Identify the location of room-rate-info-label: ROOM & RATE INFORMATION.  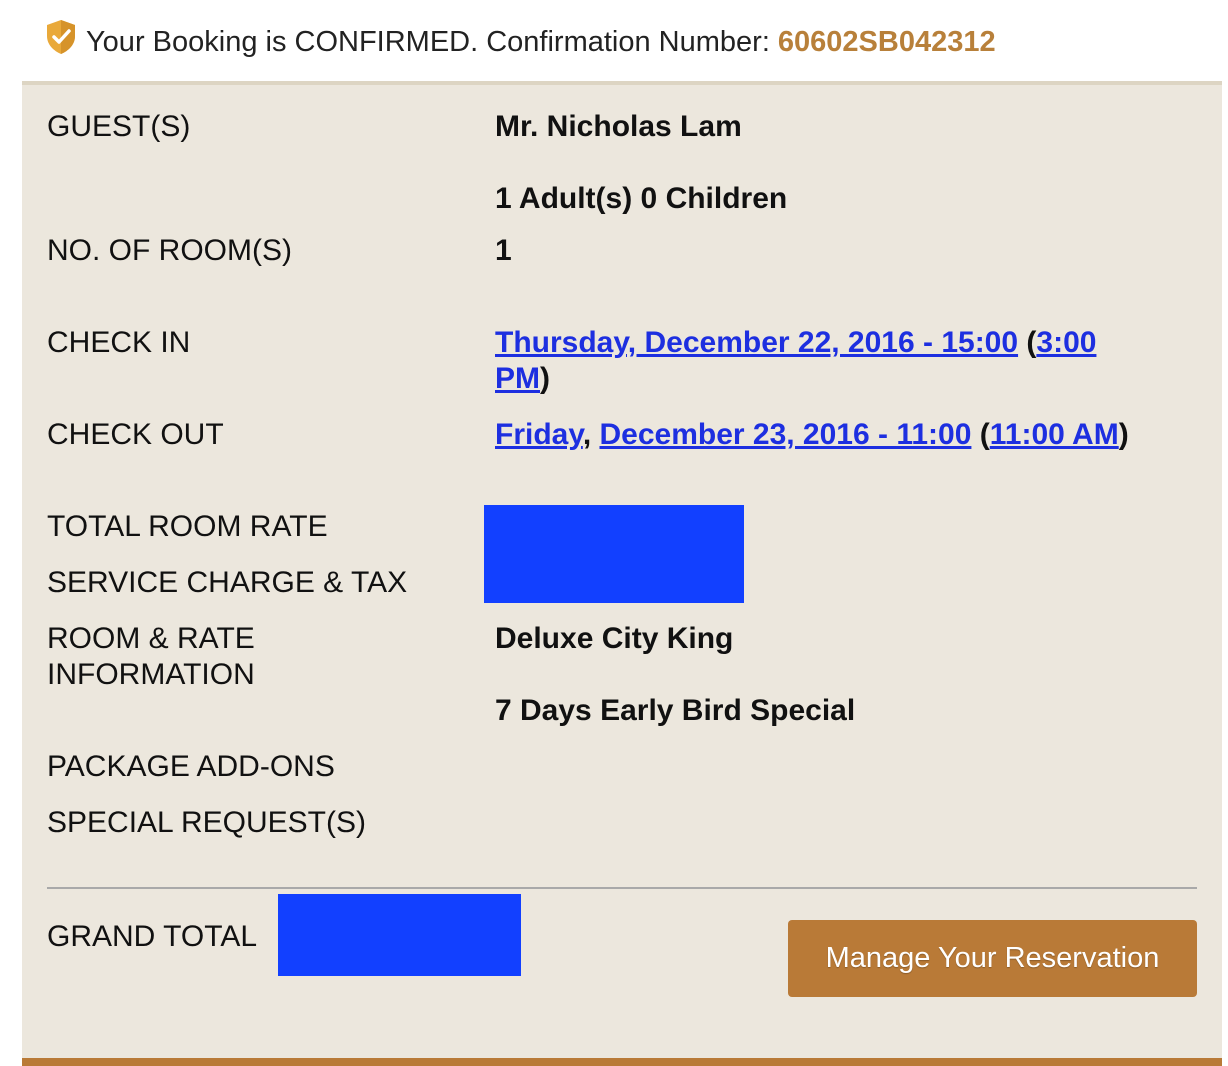
(151, 656).